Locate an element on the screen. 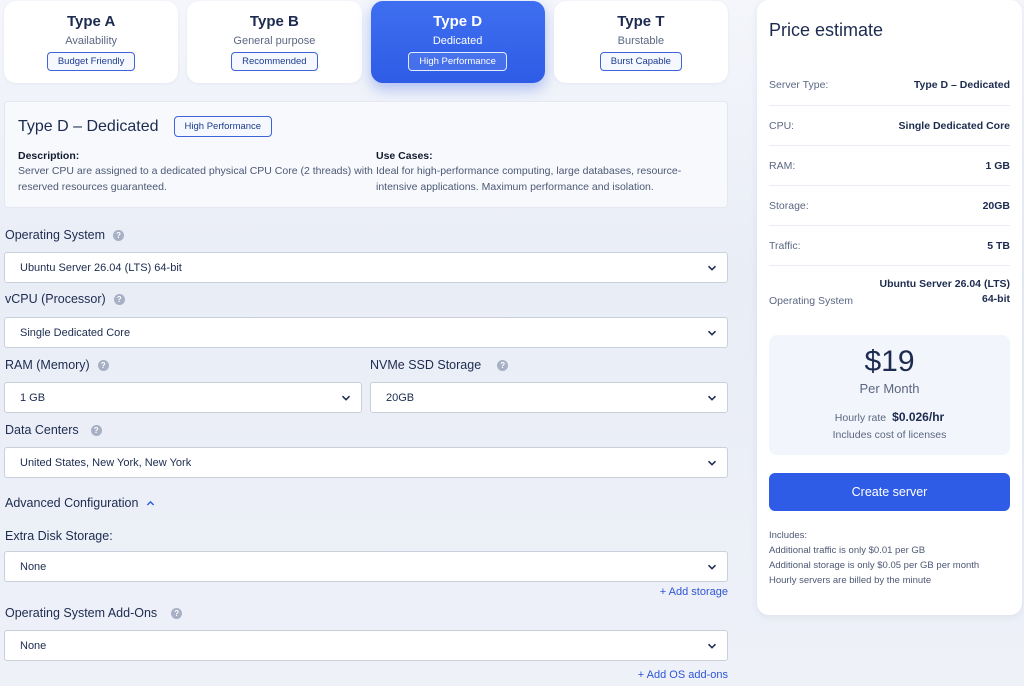  estimate-key: Server Type: is located at coordinates (799, 85).